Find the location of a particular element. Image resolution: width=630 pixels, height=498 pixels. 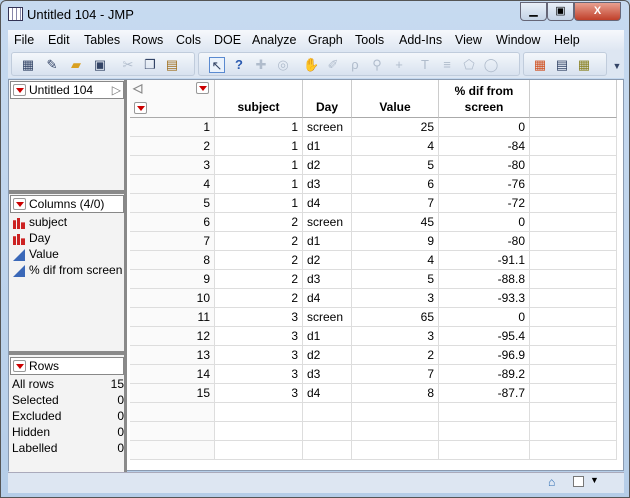

value-cell: 45 is located at coordinates (395, 222).